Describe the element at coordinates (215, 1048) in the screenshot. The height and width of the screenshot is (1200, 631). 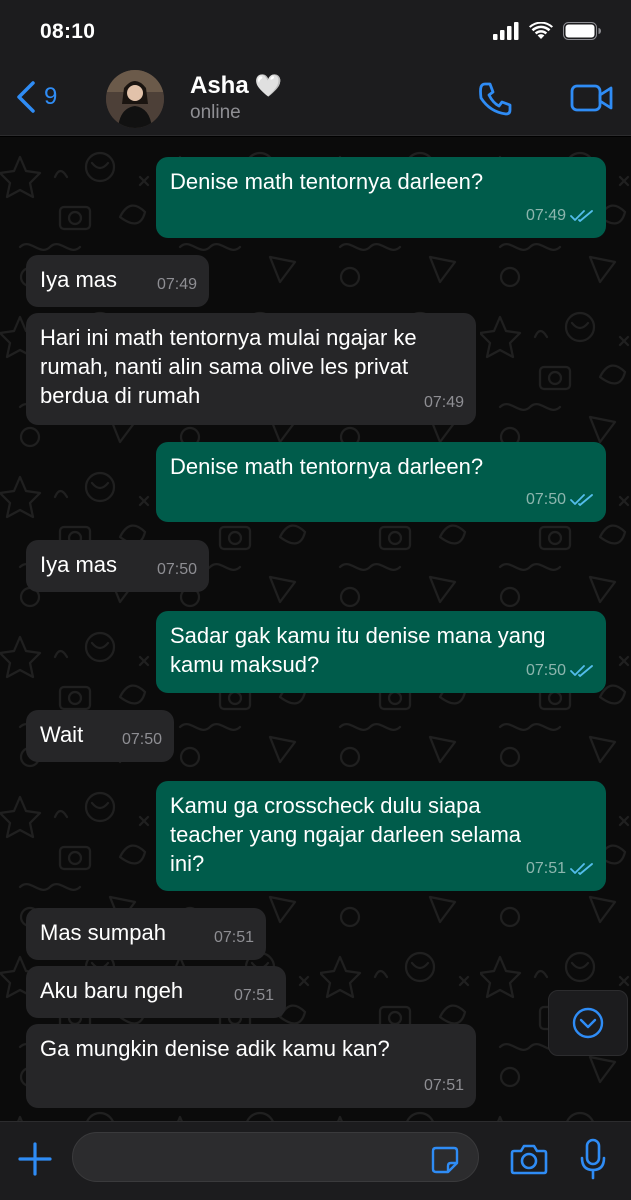
I see `message-text: Ga mungkin denise adik kamu kan?` at that location.